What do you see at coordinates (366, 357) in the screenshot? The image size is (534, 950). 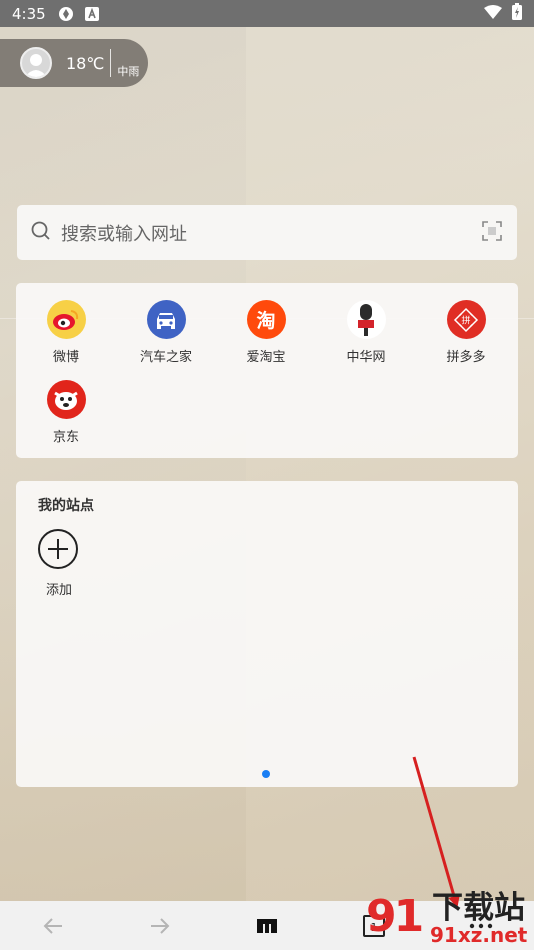 I see `shortcut-label: 中华网` at bounding box center [366, 357].